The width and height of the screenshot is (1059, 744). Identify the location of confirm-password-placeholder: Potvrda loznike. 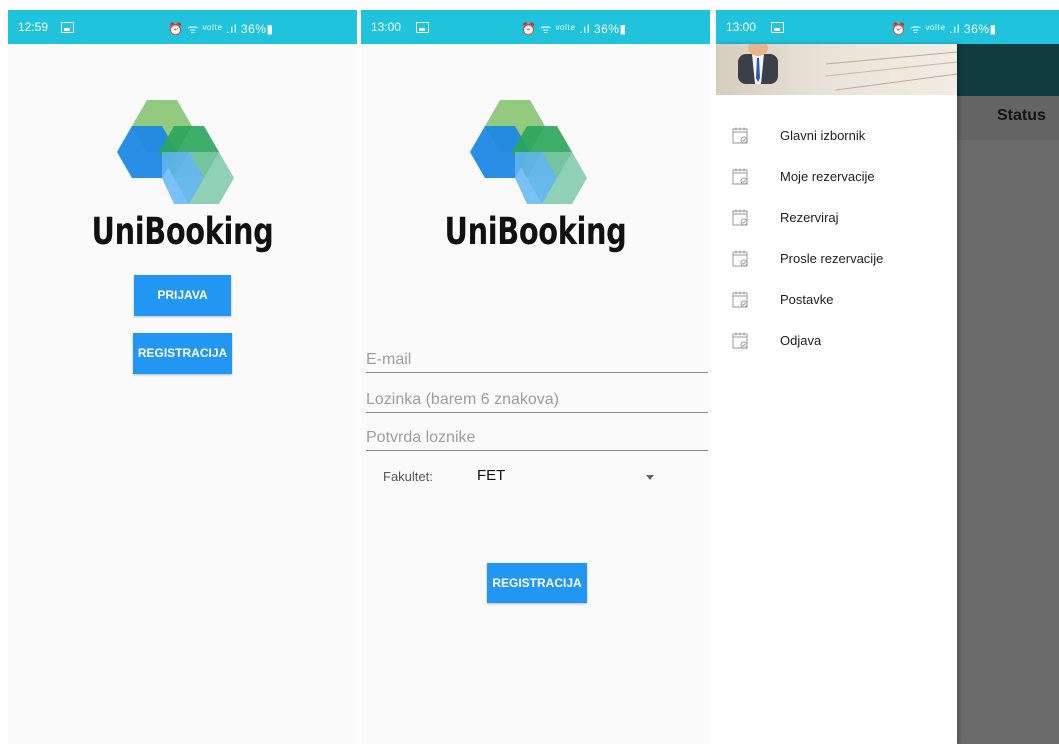
(421, 437).